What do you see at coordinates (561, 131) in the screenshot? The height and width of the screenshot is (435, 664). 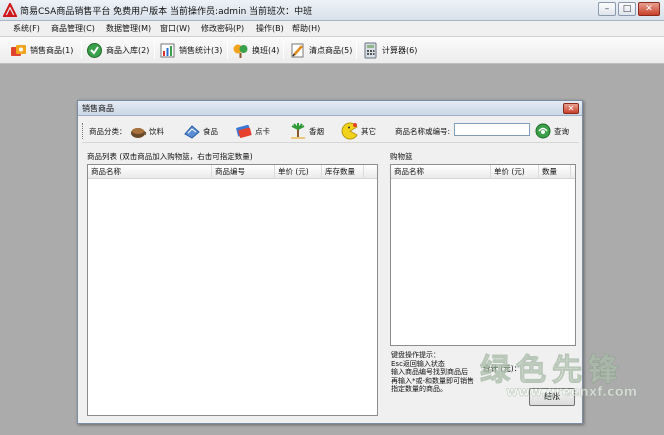 I see `query-label: 查询` at bounding box center [561, 131].